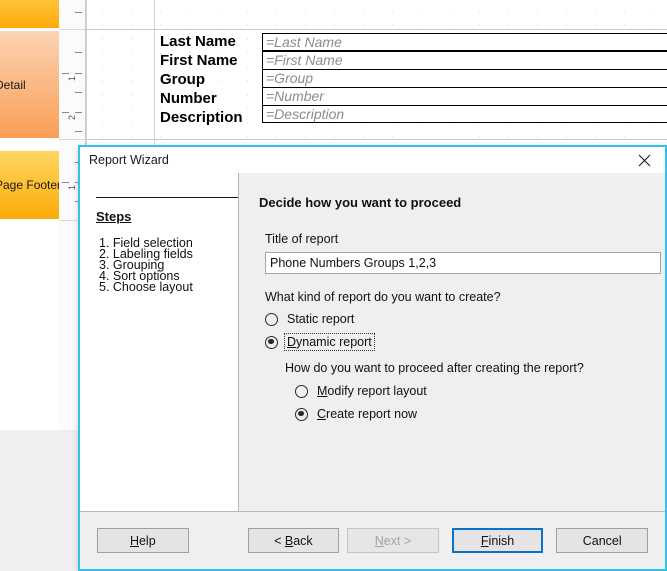  I want to click on radio-create-report-now: Create report now, so click(480, 414).